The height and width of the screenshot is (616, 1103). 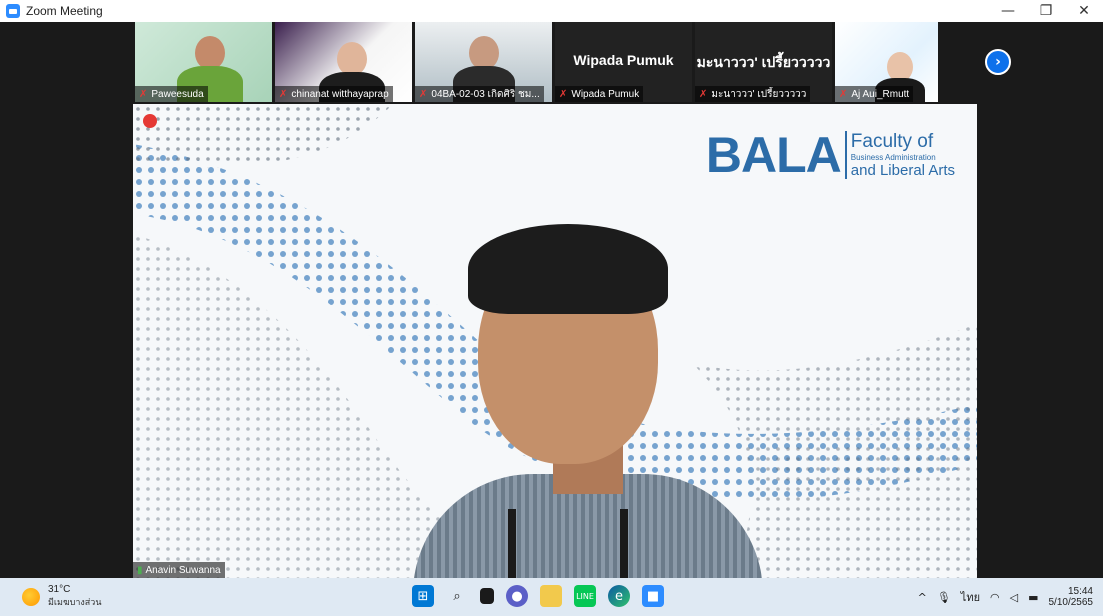 I want to click on speaker-name: Anavin Suwanna, so click(x=183, y=570).